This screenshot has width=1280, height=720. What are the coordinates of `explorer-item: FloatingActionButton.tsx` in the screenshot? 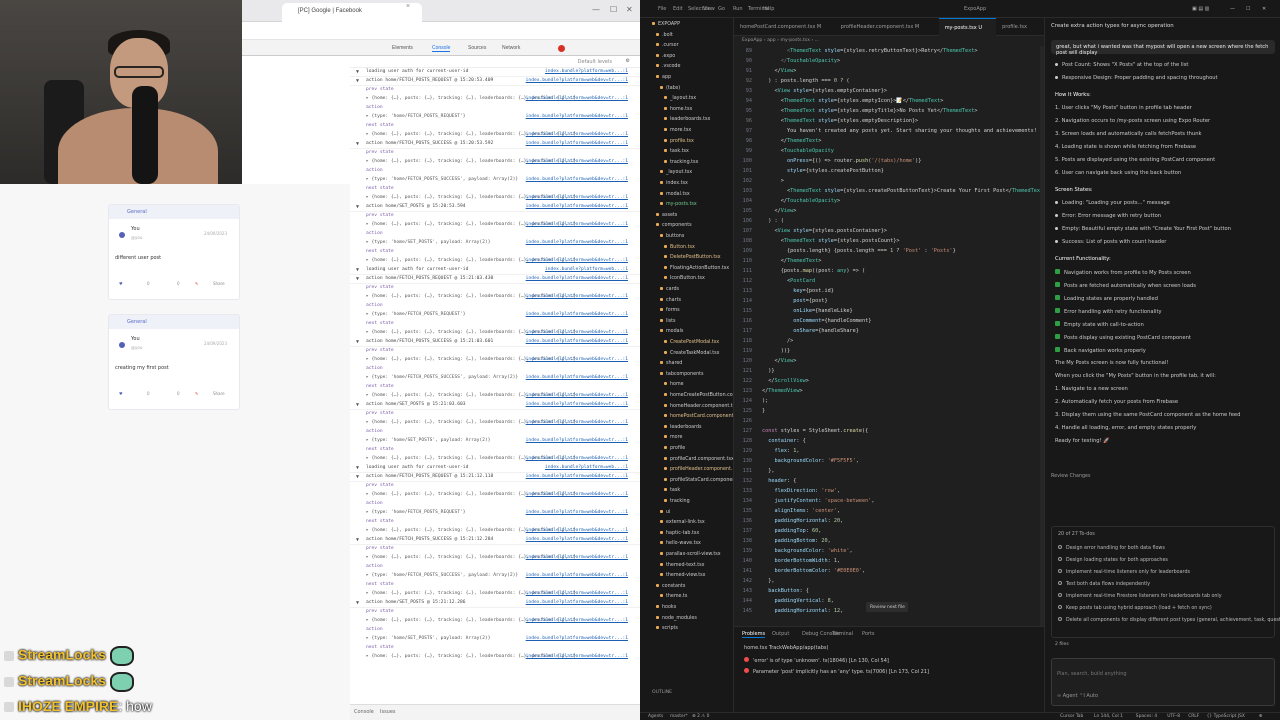 It's located at (696, 270).